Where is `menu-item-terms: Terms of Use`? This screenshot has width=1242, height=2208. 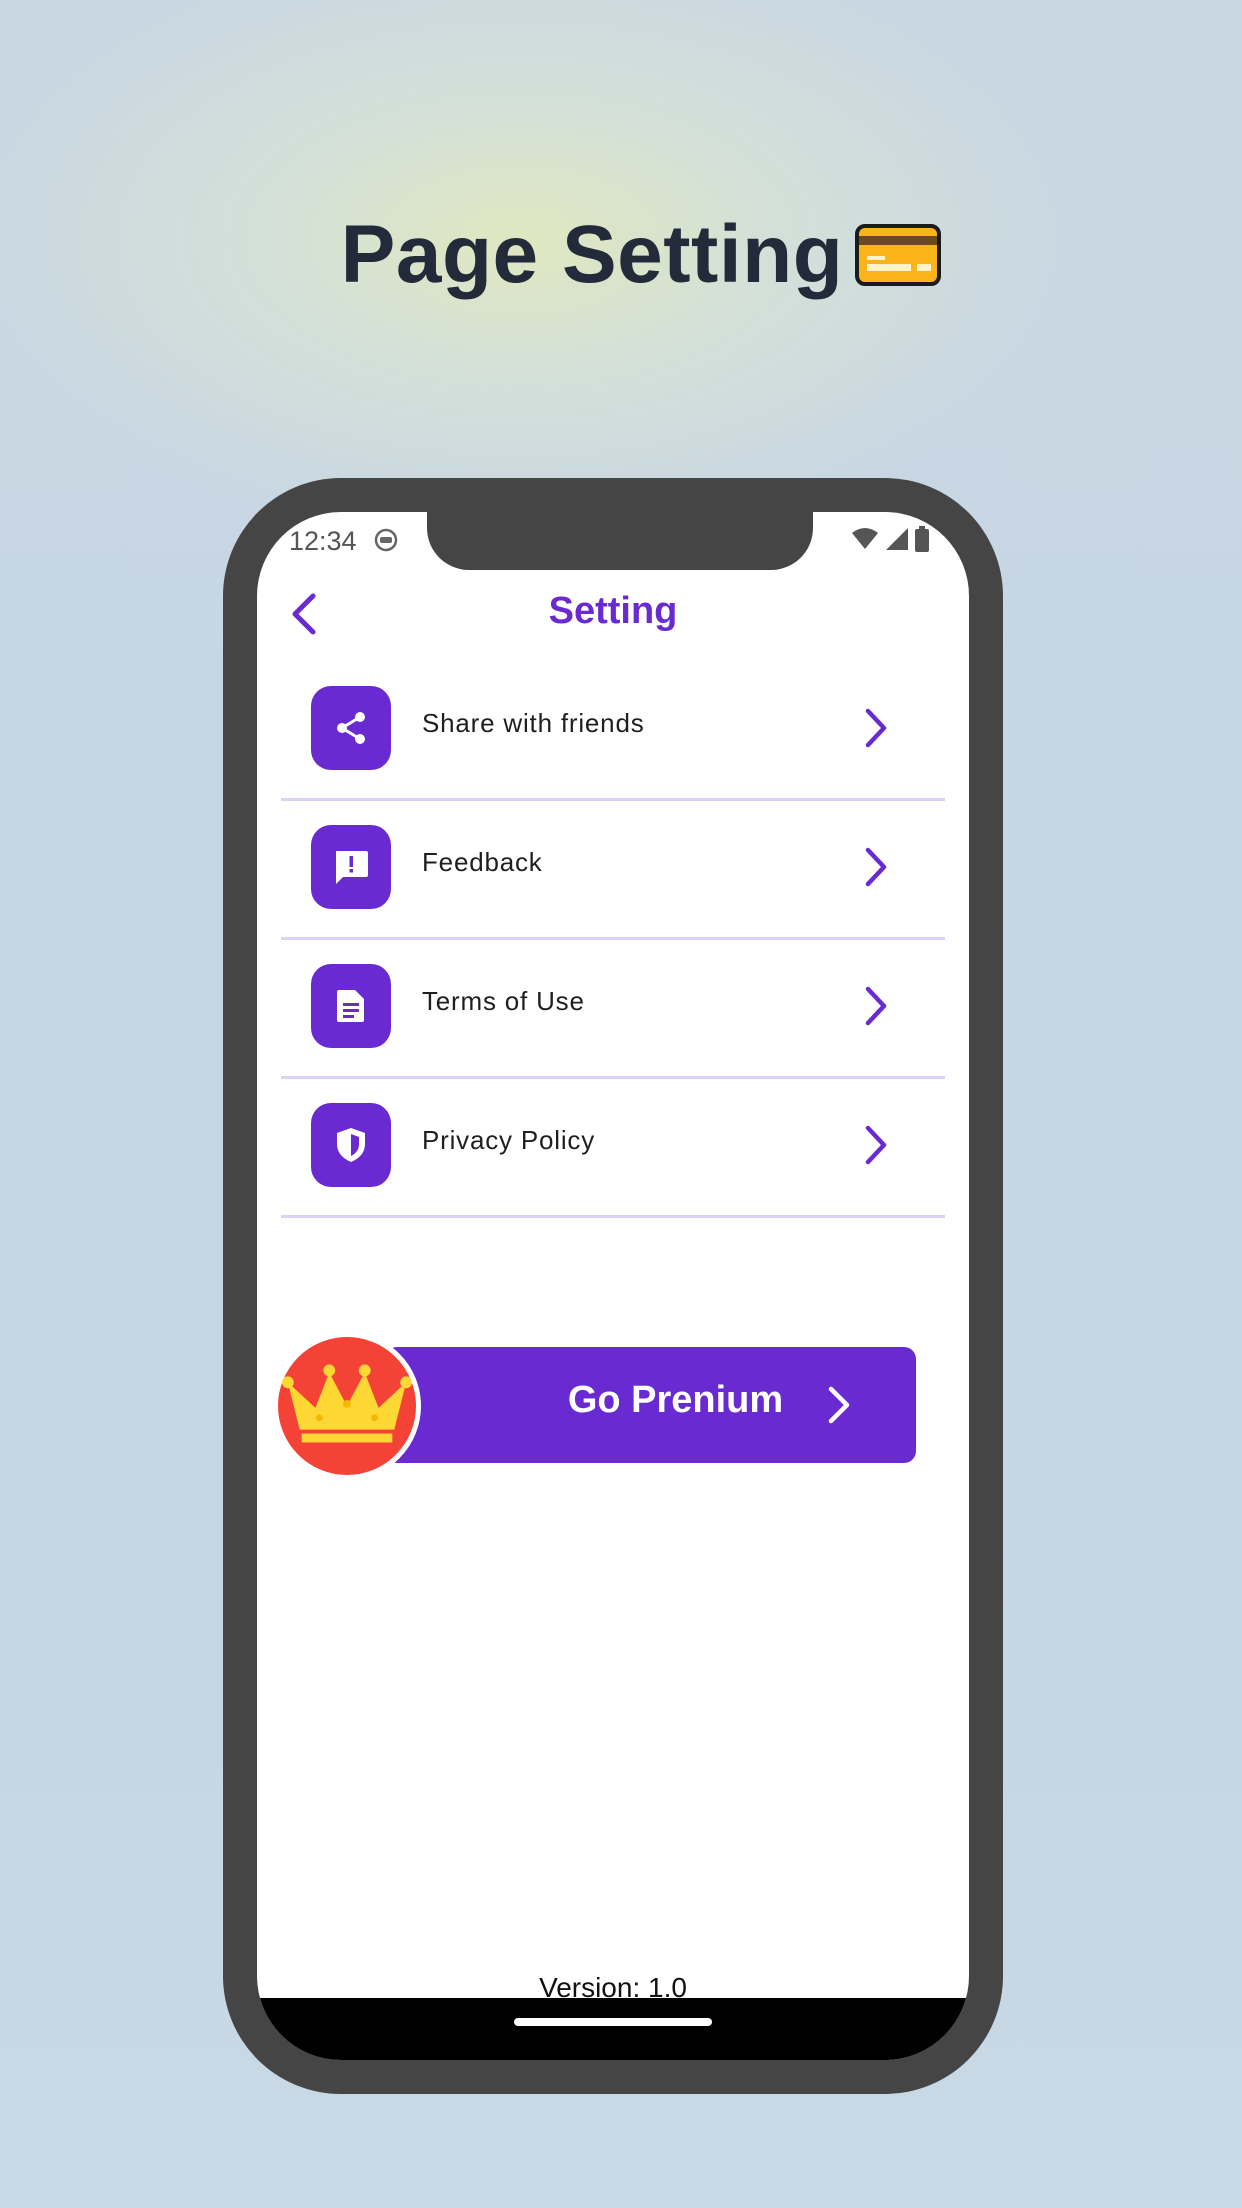 menu-item-terms: Terms of Use is located at coordinates (613, 1009).